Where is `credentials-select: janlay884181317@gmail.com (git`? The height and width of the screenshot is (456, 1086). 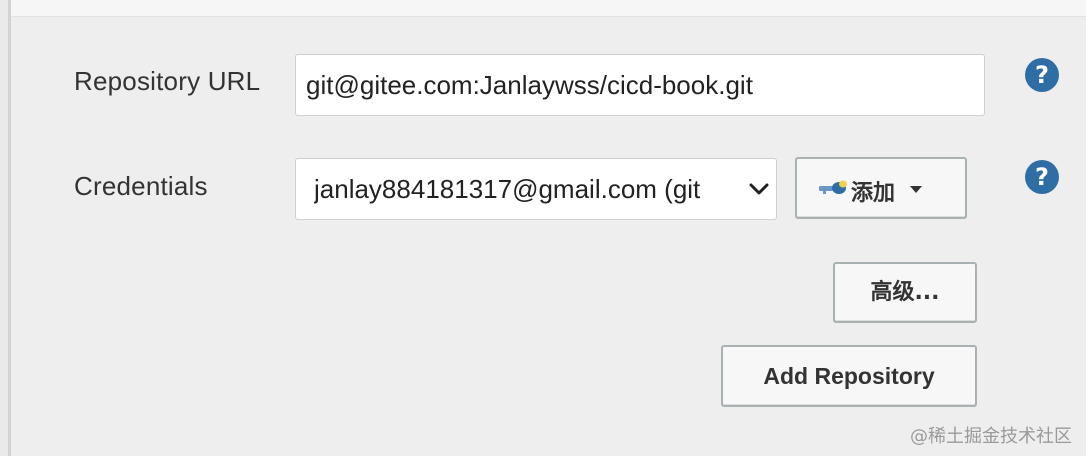
credentials-select: janlay884181317@gmail.com (git is located at coordinates (536, 189).